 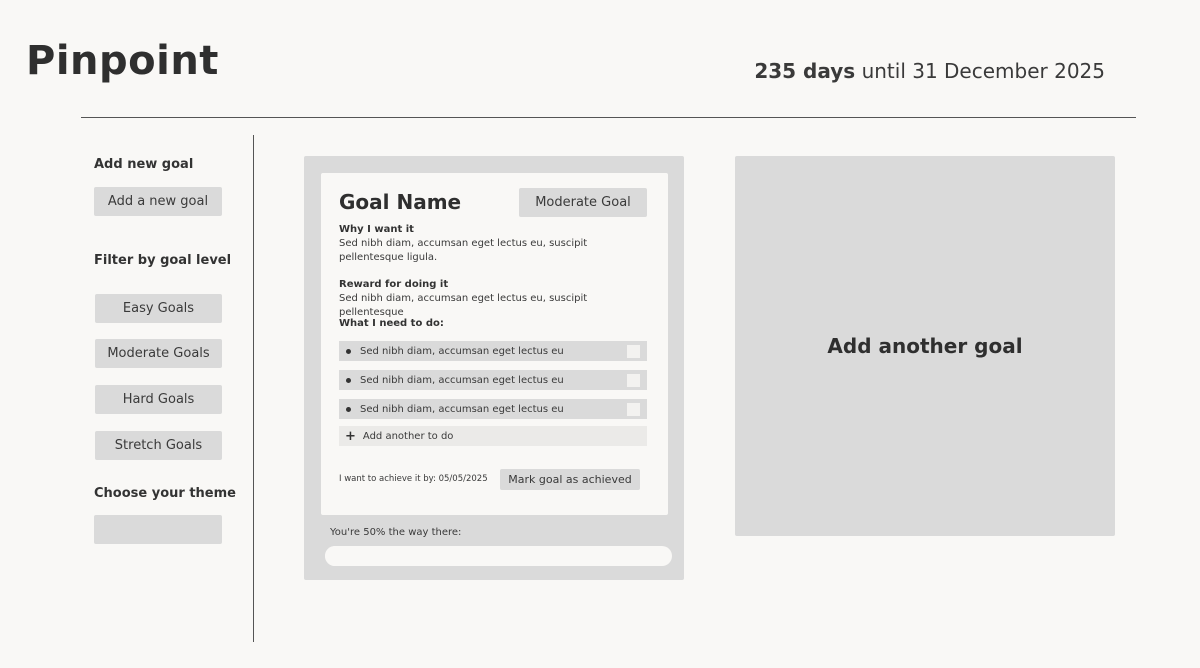 I want to click on add-another-goal-label: Add another goal, so click(x=925, y=346).